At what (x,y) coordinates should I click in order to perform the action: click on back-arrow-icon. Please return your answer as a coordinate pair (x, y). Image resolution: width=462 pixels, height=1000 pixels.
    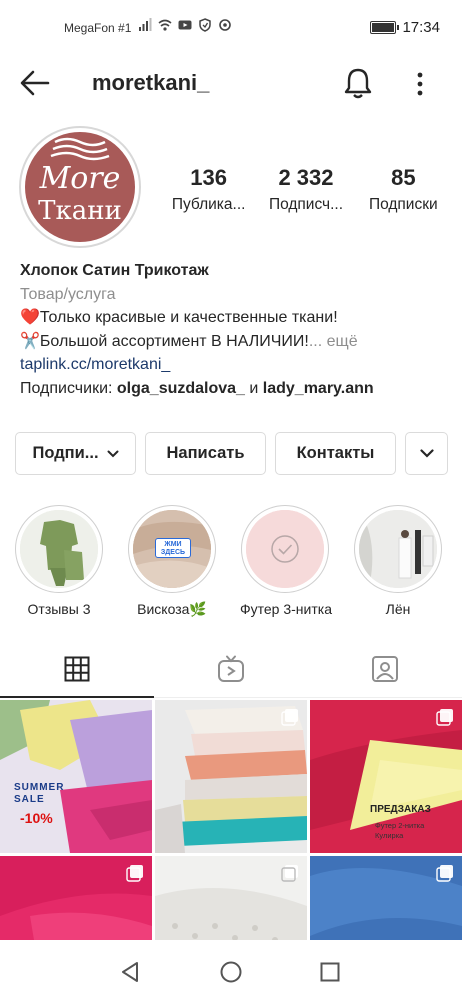
    Looking at the image, I should click on (35, 83).